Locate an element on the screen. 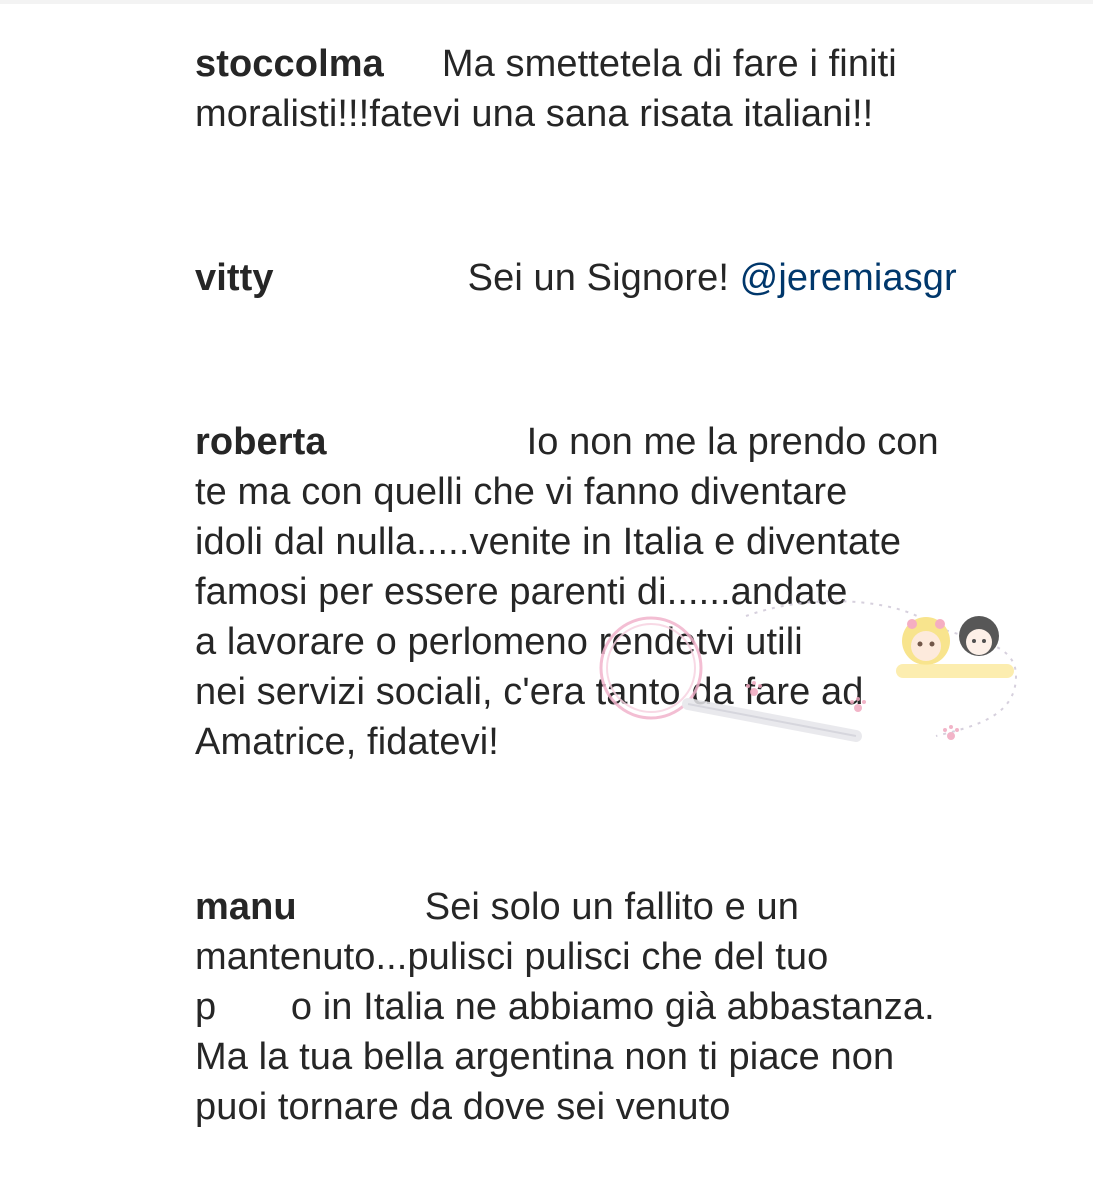 The width and height of the screenshot is (1093, 1200). comment-vitty: vitty Sei un Signore! @jeremiasgr is located at coordinates (605, 278).